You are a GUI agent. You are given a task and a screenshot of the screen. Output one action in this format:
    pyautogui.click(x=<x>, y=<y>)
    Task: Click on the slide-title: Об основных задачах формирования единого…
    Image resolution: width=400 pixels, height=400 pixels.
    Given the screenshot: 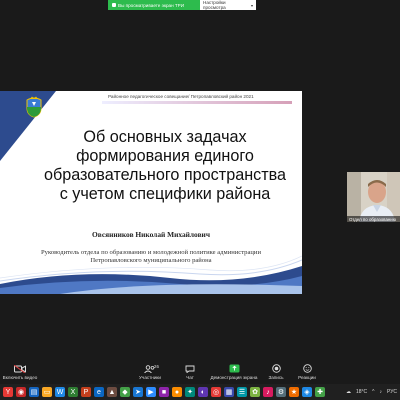 What is the action you would take?
    pyautogui.click(x=165, y=165)
    